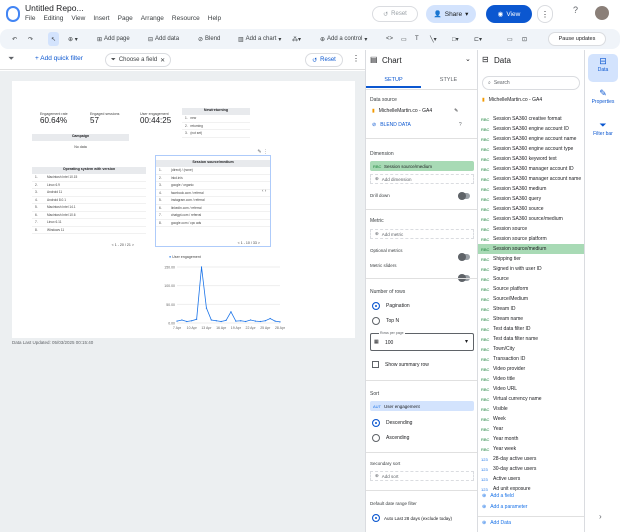  What do you see at coordinates (59, 58) in the screenshot?
I see `add-quick-filter-link: + Add quick filter` at bounding box center [59, 58].